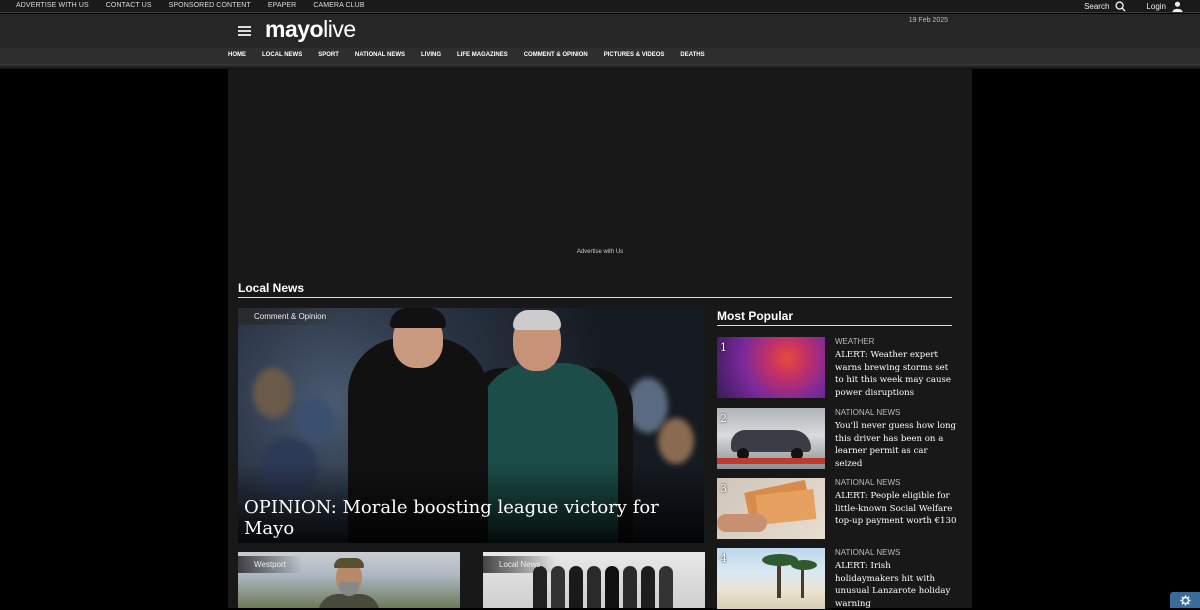 This screenshot has height=610, width=1200. I want to click on popular-thumbnail-car: 2, so click(771, 438).